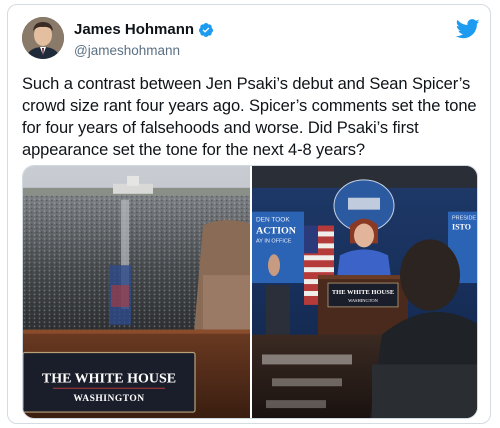 This screenshot has height=428, width=500. I want to click on twitter-bird-icon, so click(468, 29).